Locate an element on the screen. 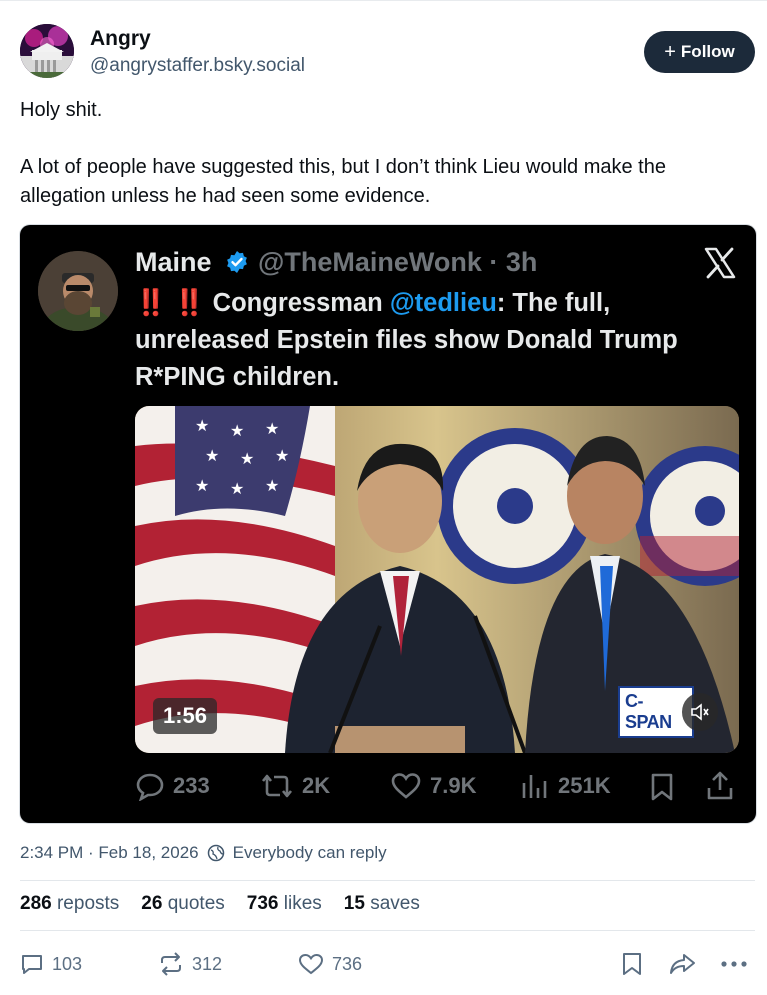 Image resolution: width=767 pixels, height=995 pixels. tweet-view-stat: 251K is located at coordinates (565, 786).